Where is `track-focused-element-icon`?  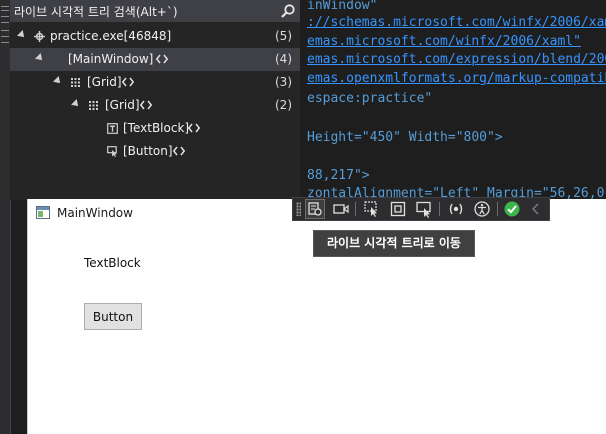 track-focused-element-icon is located at coordinates (424, 209).